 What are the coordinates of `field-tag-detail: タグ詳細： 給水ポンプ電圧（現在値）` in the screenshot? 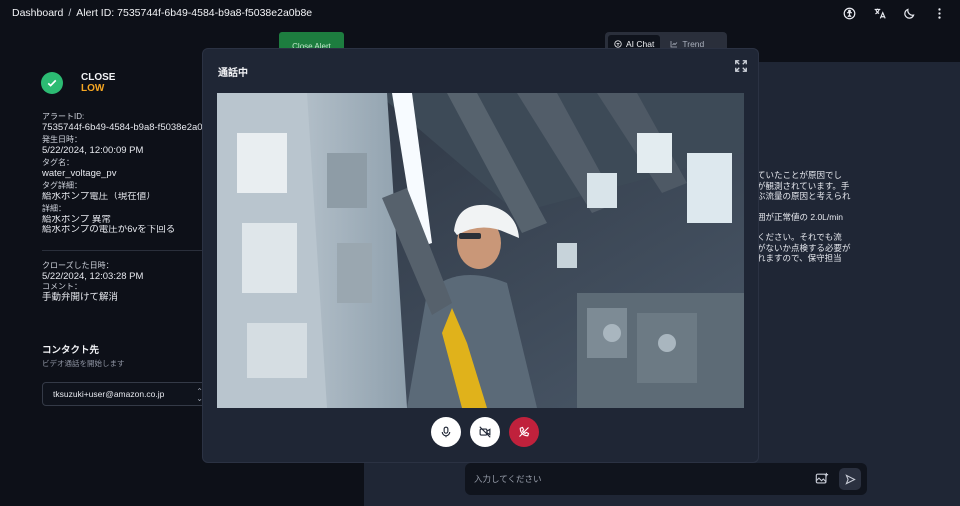 It's located at (127, 191).